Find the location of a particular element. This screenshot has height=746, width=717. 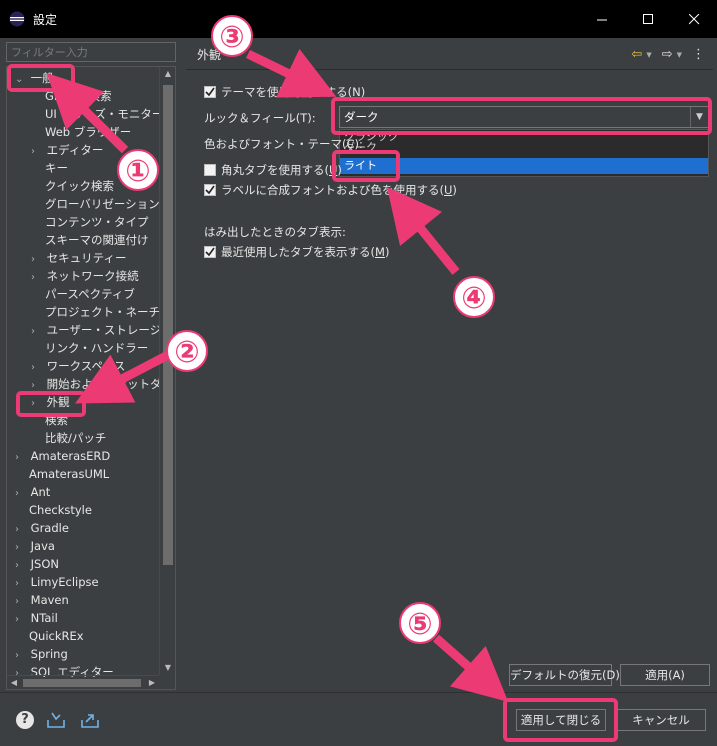

tree-item: › 外観 is located at coordinates (50, 402).